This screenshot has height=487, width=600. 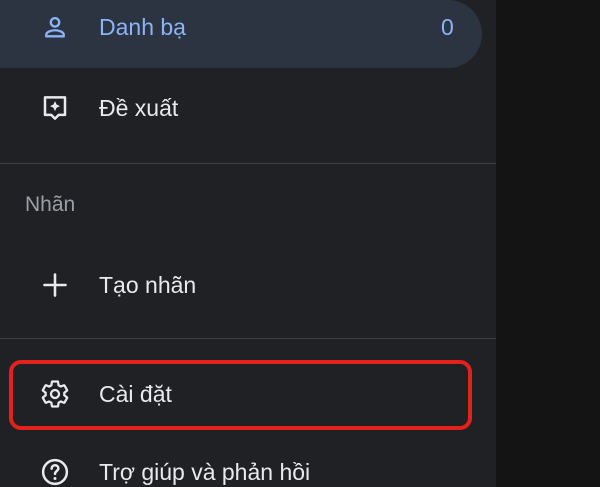 What do you see at coordinates (248, 108) in the screenshot?
I see `drawer-item-suggestions: Đề xuất` at bounding box center [248, 108].